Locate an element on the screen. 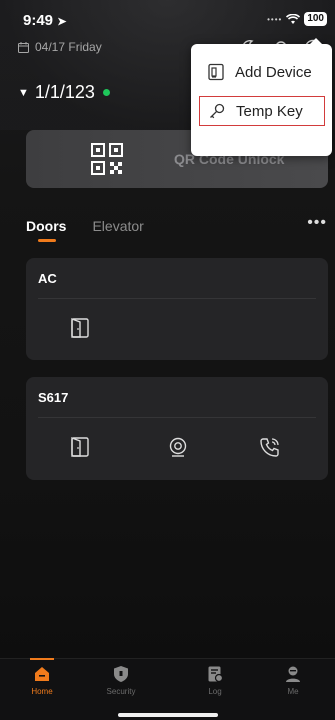 The width and height of the screenshot is (335, 720). triangle-down-icon: ▼ is located at coordinates (23, 92).